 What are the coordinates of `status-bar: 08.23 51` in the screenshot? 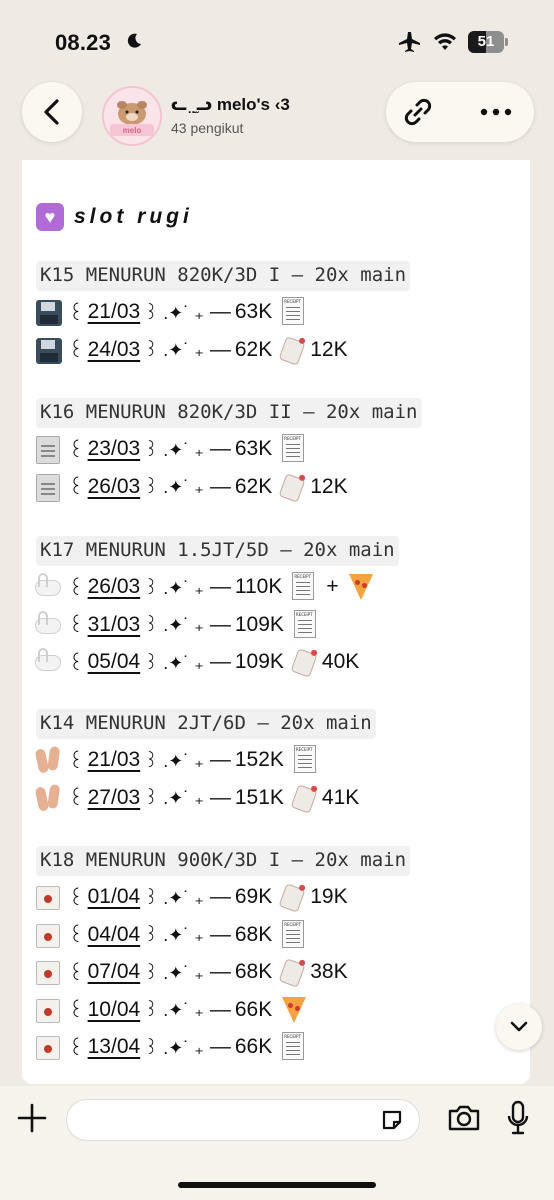 It's located at (277, 42).